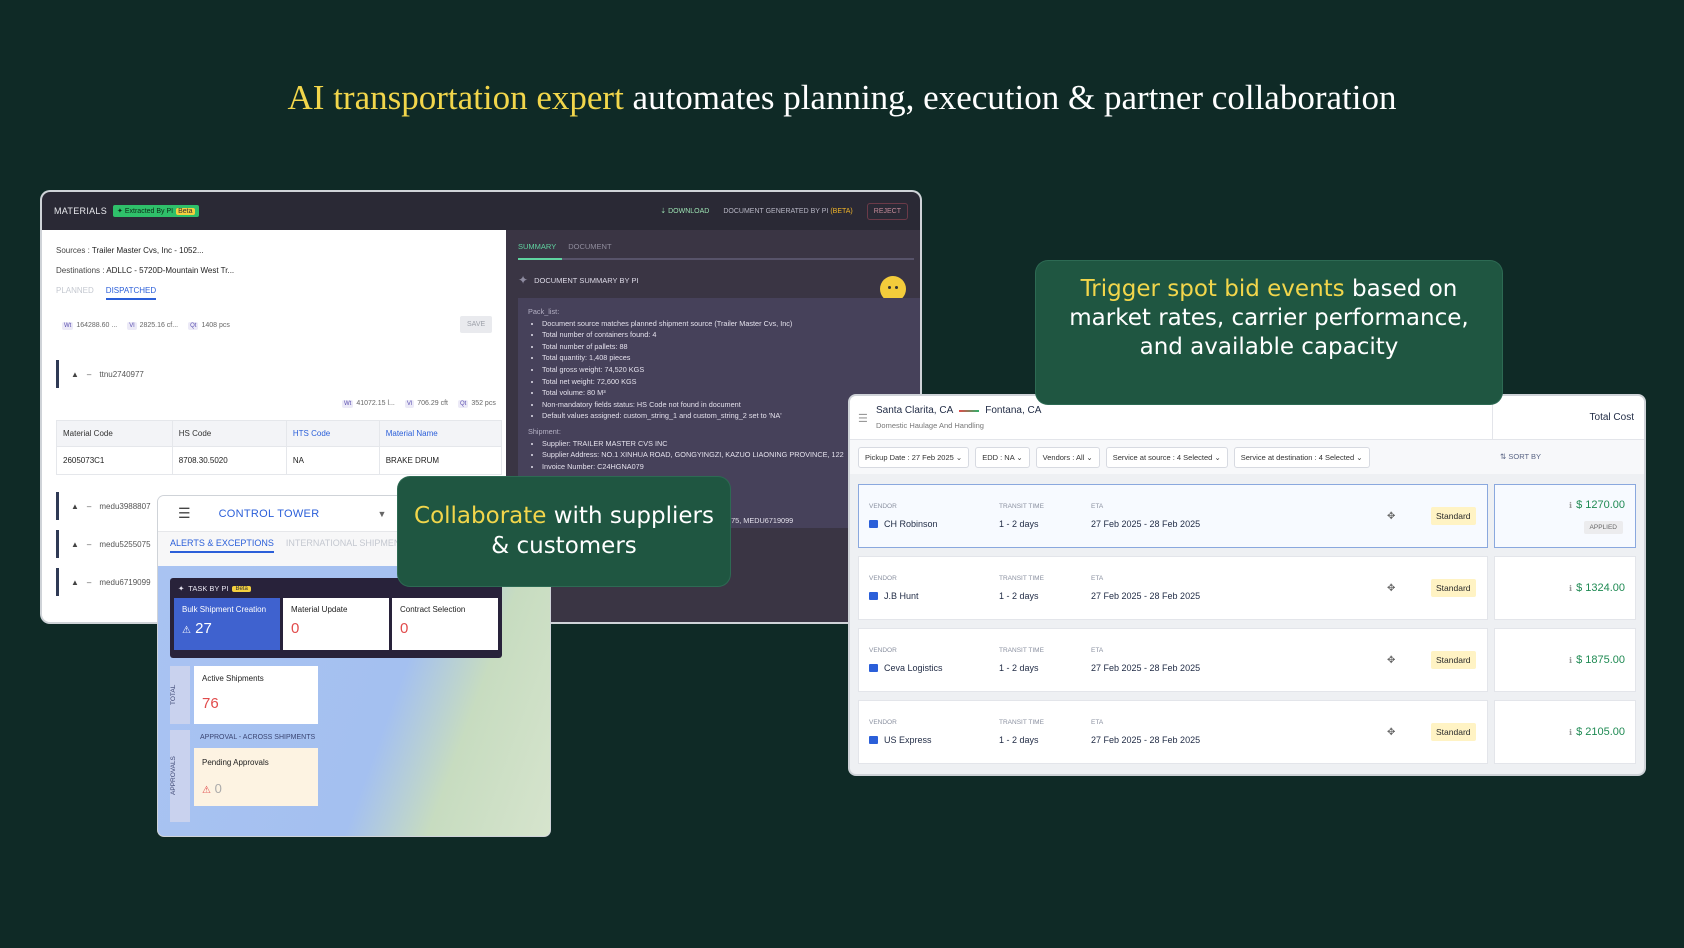 This screenshot has width=1684, height=948. What do you see at coordinates (787, 211) in the screenshot?
I see `doc-generated-label: DOCUMENT GENERATED BY PI (BETA)` at bounding box center [787, 211].